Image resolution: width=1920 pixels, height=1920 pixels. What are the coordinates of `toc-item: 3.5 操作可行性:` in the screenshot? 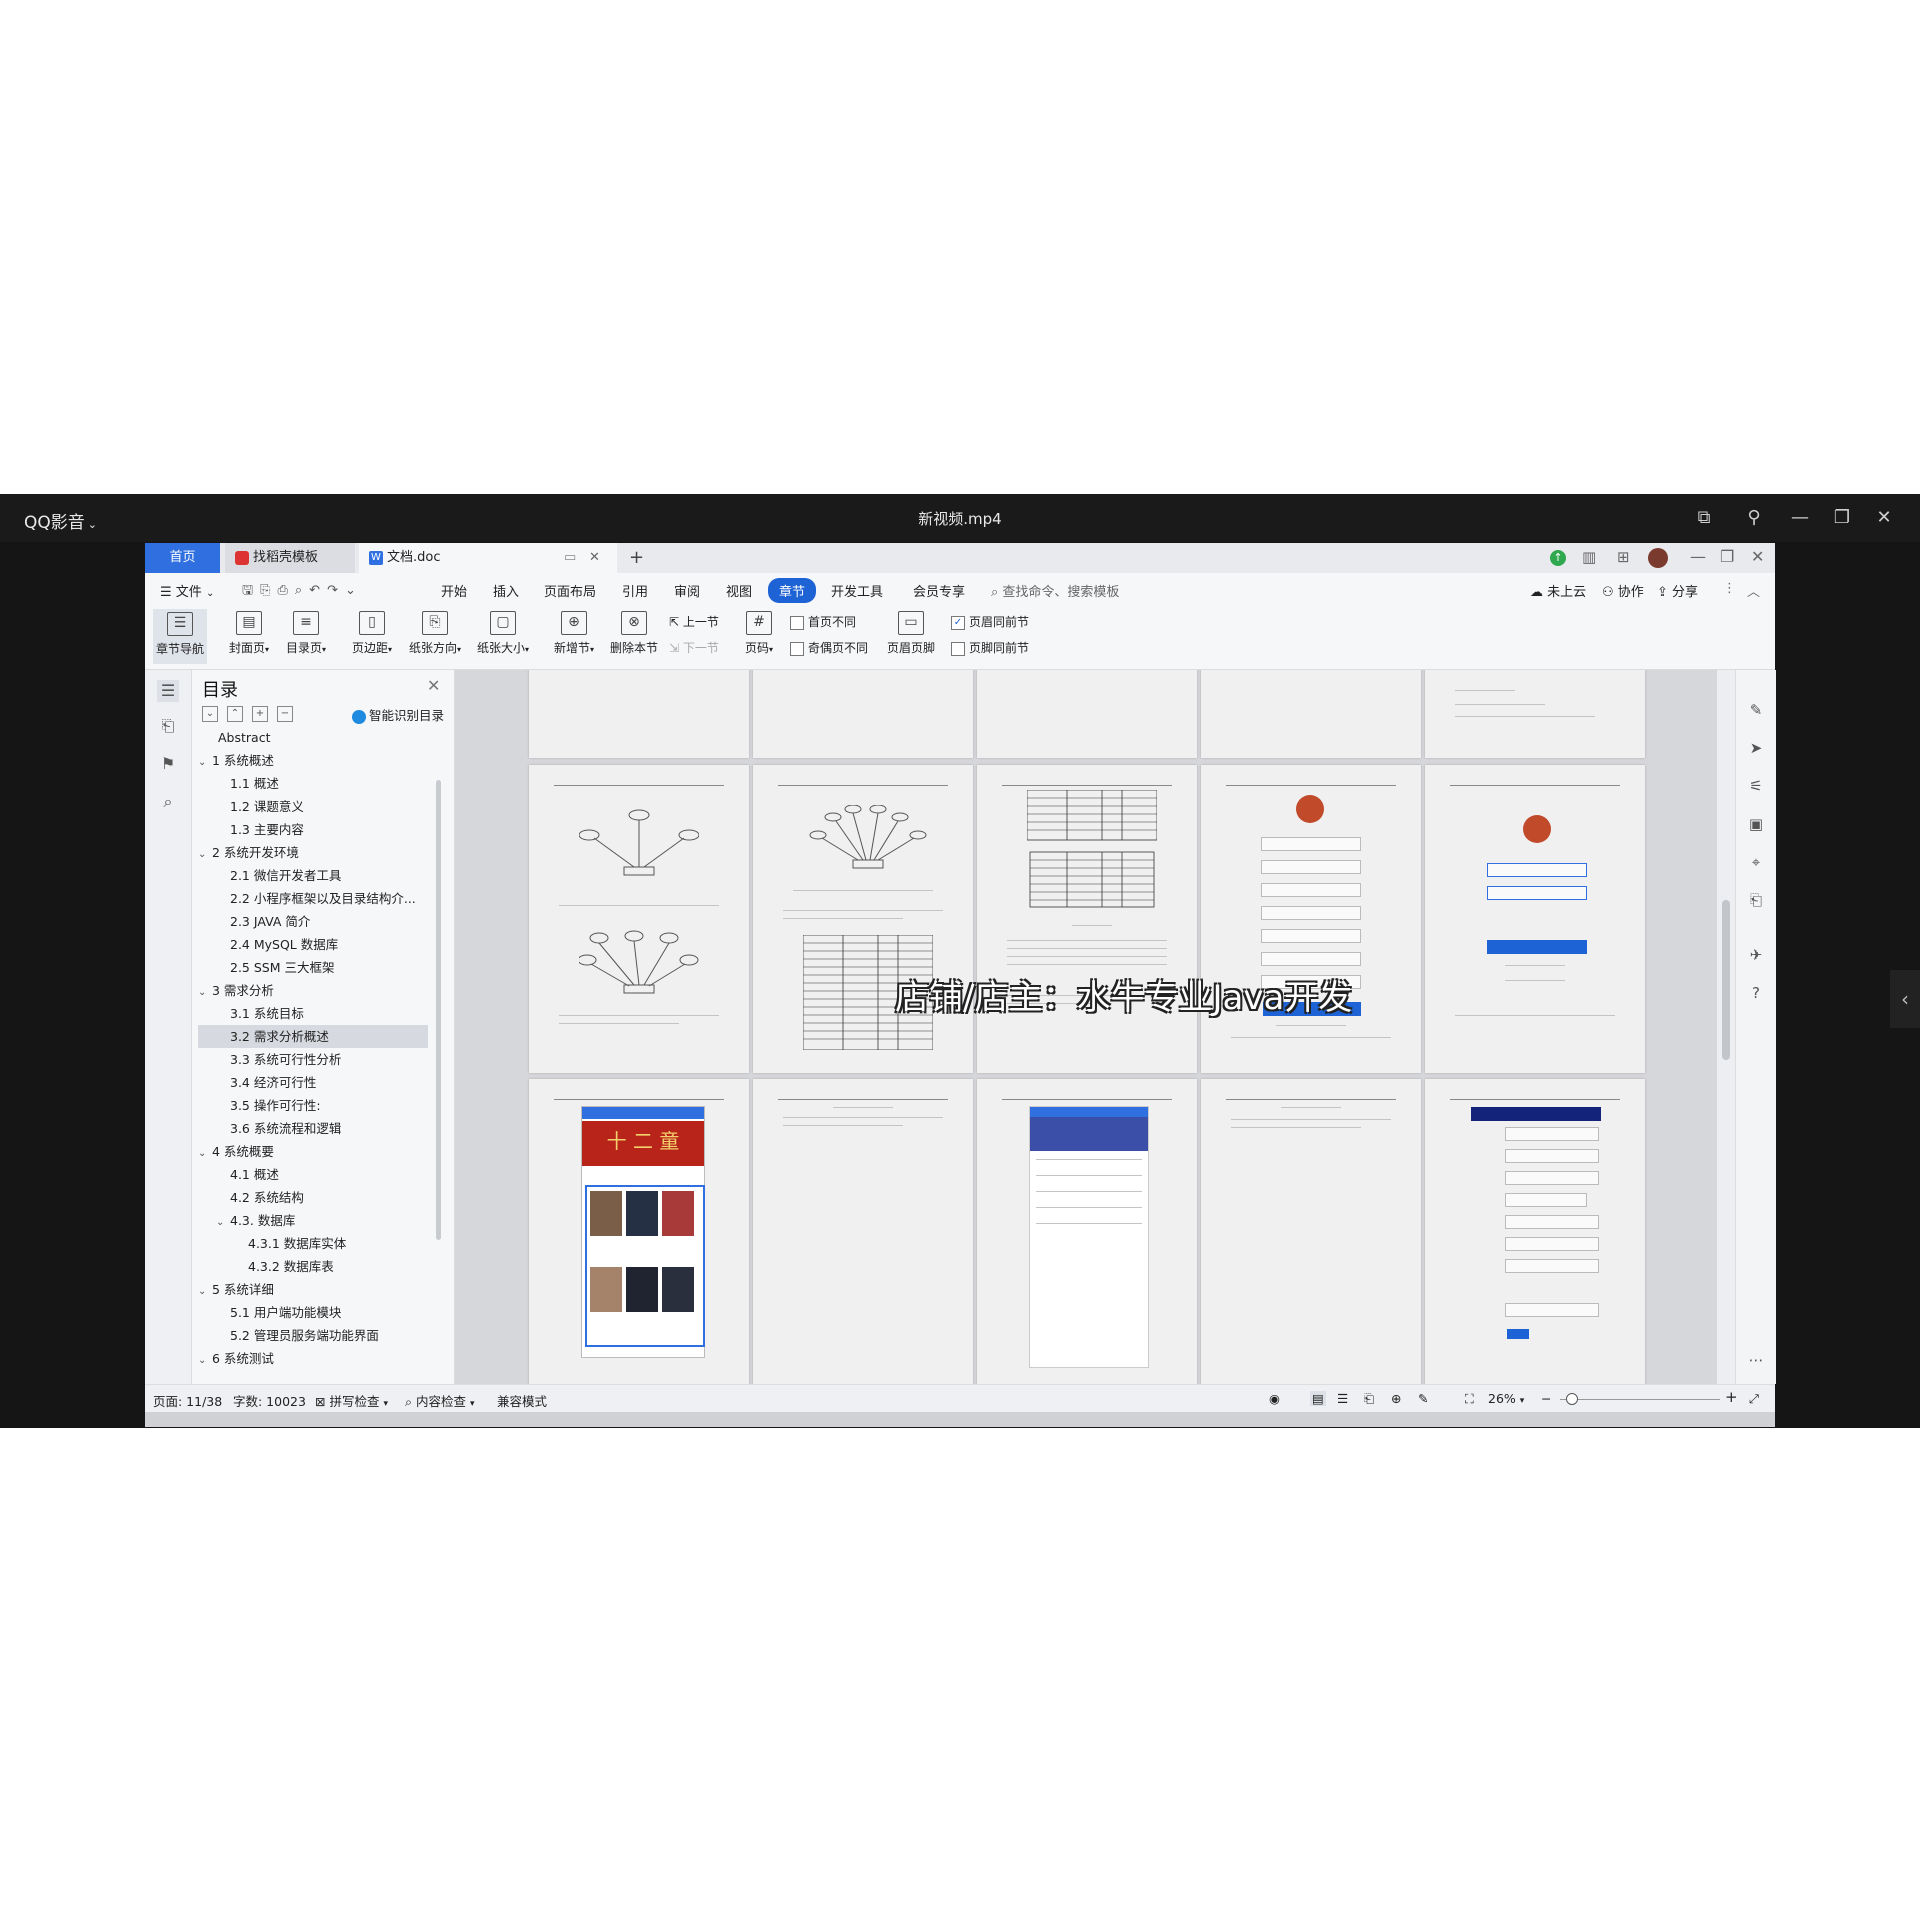 It's located at (313, 1105).